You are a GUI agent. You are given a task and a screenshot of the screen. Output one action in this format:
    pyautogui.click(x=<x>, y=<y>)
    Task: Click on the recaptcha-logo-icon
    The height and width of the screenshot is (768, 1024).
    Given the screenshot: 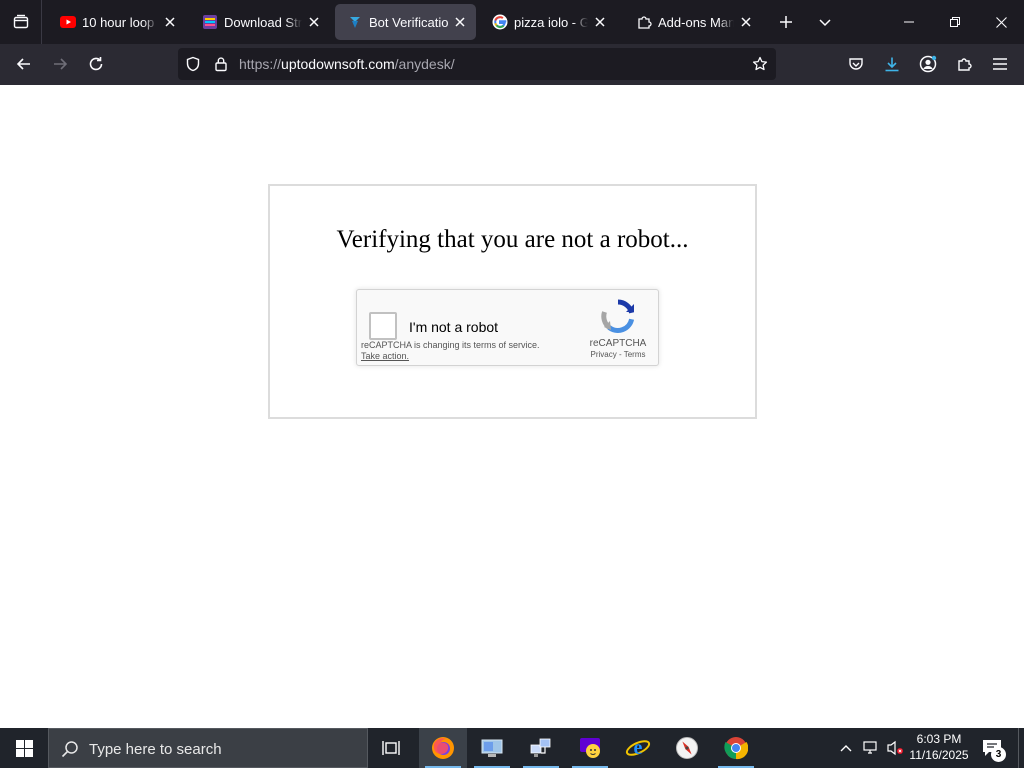 What is the action you would take?
    pyautogui.click(x=618, y=316)
    